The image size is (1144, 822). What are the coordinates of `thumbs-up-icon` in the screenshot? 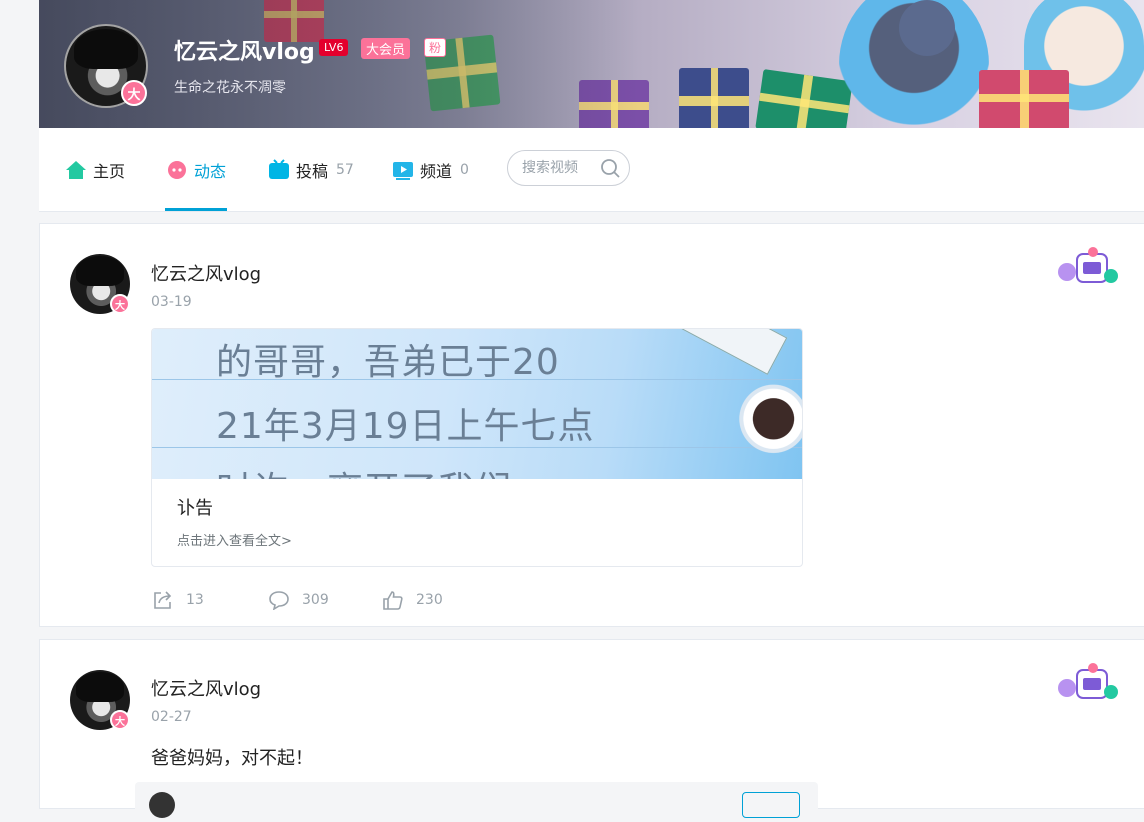 It's located at (393, 600).